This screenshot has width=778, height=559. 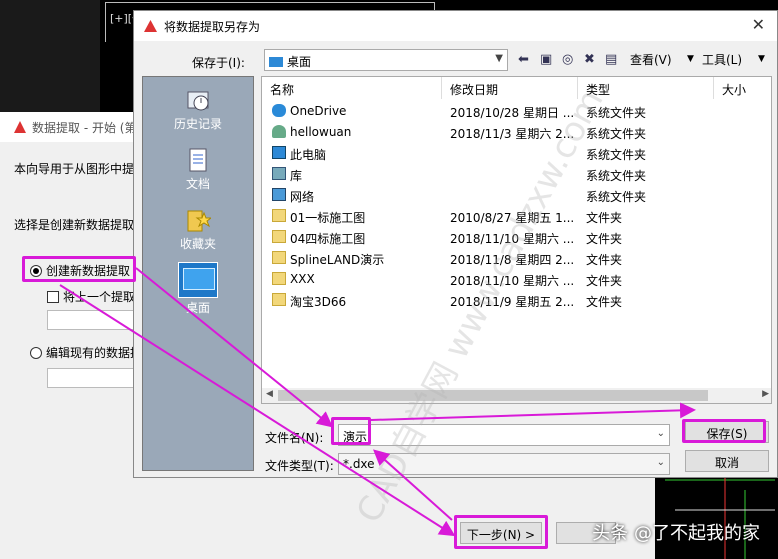 I want to click on file-name: OneDrive, so click(x=318, y=111).